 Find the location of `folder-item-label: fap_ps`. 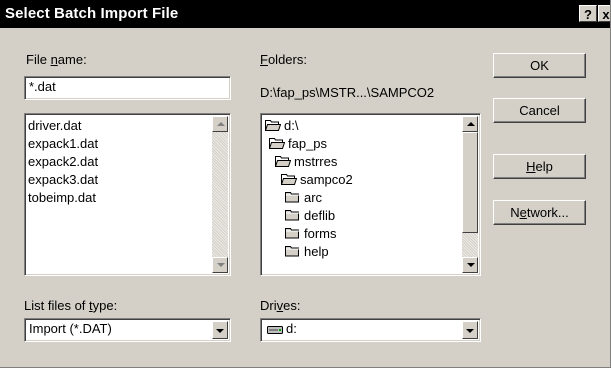

folder-item-label: fap_ps is located at coordinates (308, 143).